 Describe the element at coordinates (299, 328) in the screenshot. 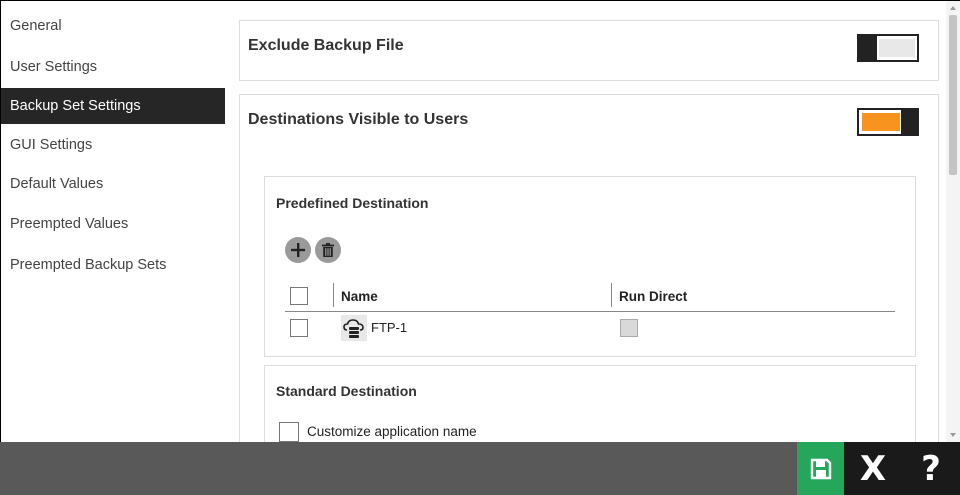

I see `row-checkbox` at that location.